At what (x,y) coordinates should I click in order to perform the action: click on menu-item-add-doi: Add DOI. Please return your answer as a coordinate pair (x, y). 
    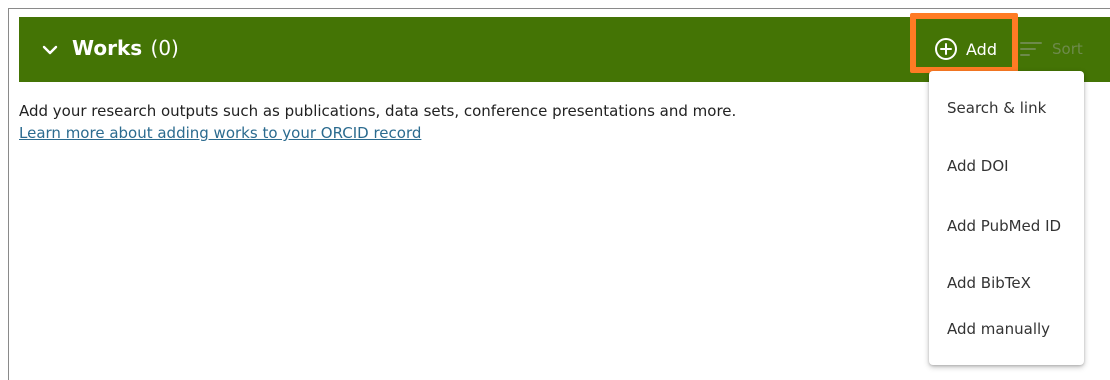
    Looking at the image, I should click on (978, 166).